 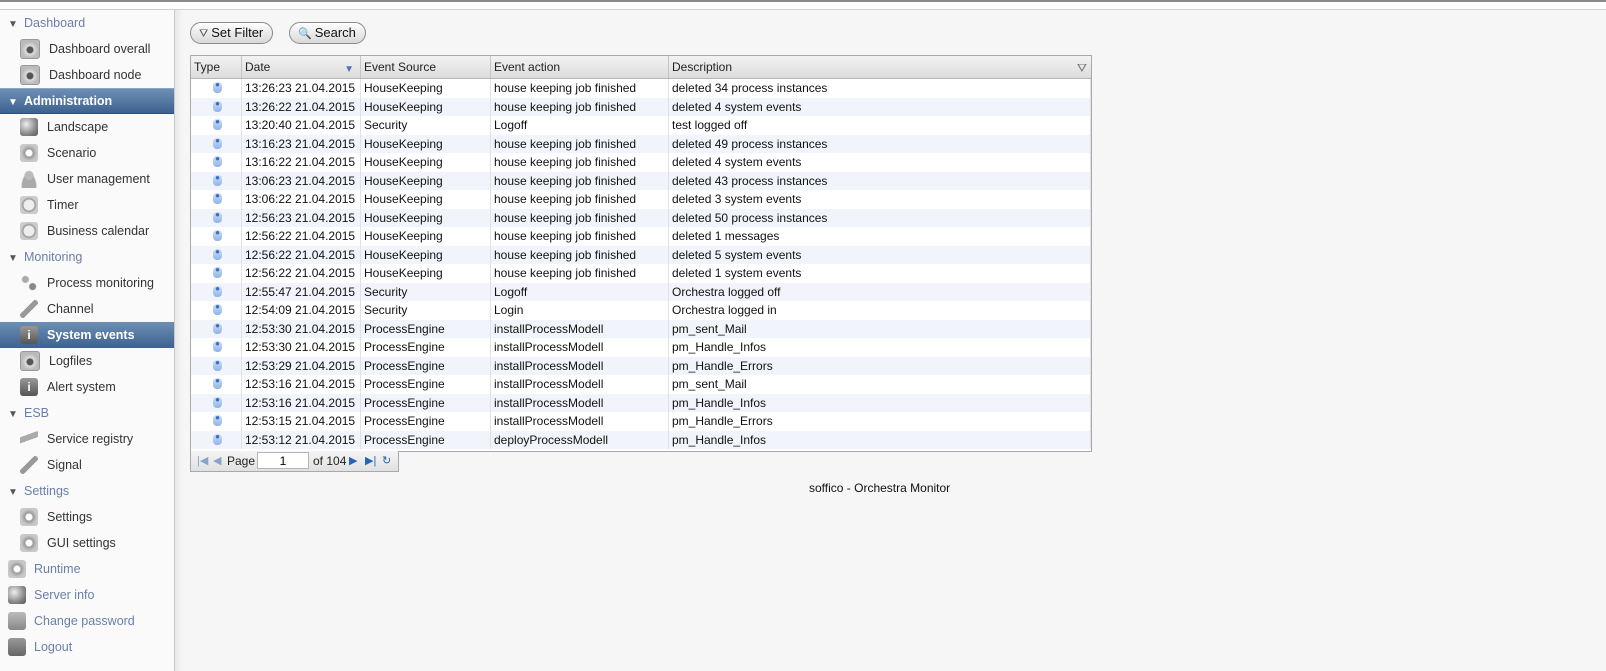 What do you see at coordinates (29, 204) in the screenshot?
I see `clock-icon` at bounding box center [29, 204].